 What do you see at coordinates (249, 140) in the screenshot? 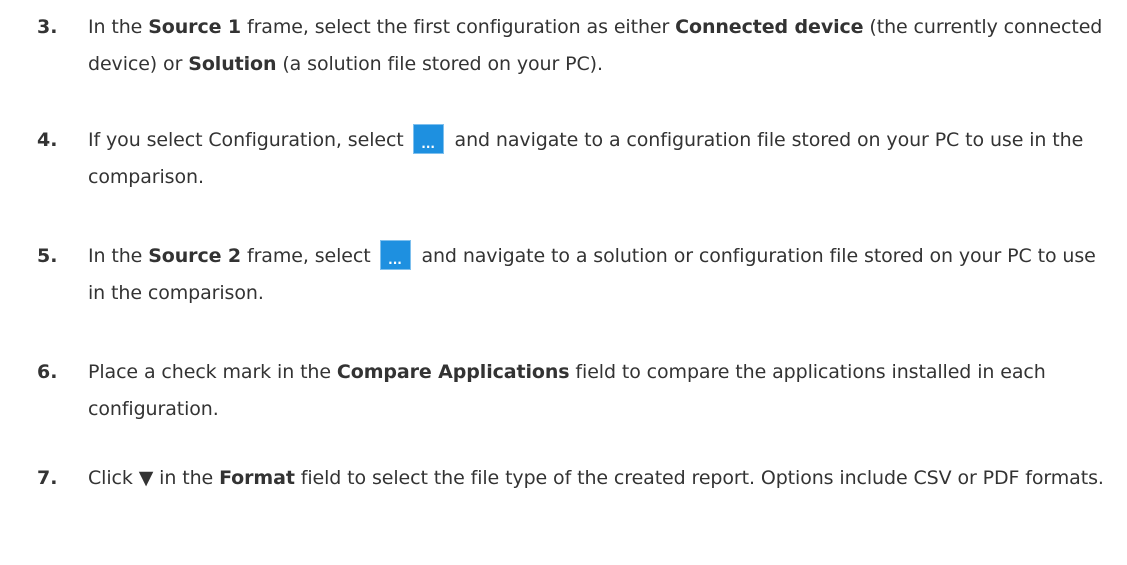
I see `step-text-segment: If you select Configuration, select` at bounding box center [249, 140].